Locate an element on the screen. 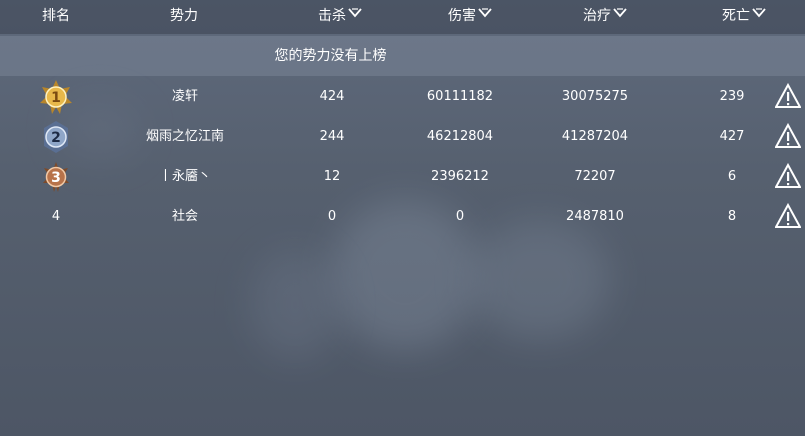  damage-value: 0 is located at coordinates (460, 216).